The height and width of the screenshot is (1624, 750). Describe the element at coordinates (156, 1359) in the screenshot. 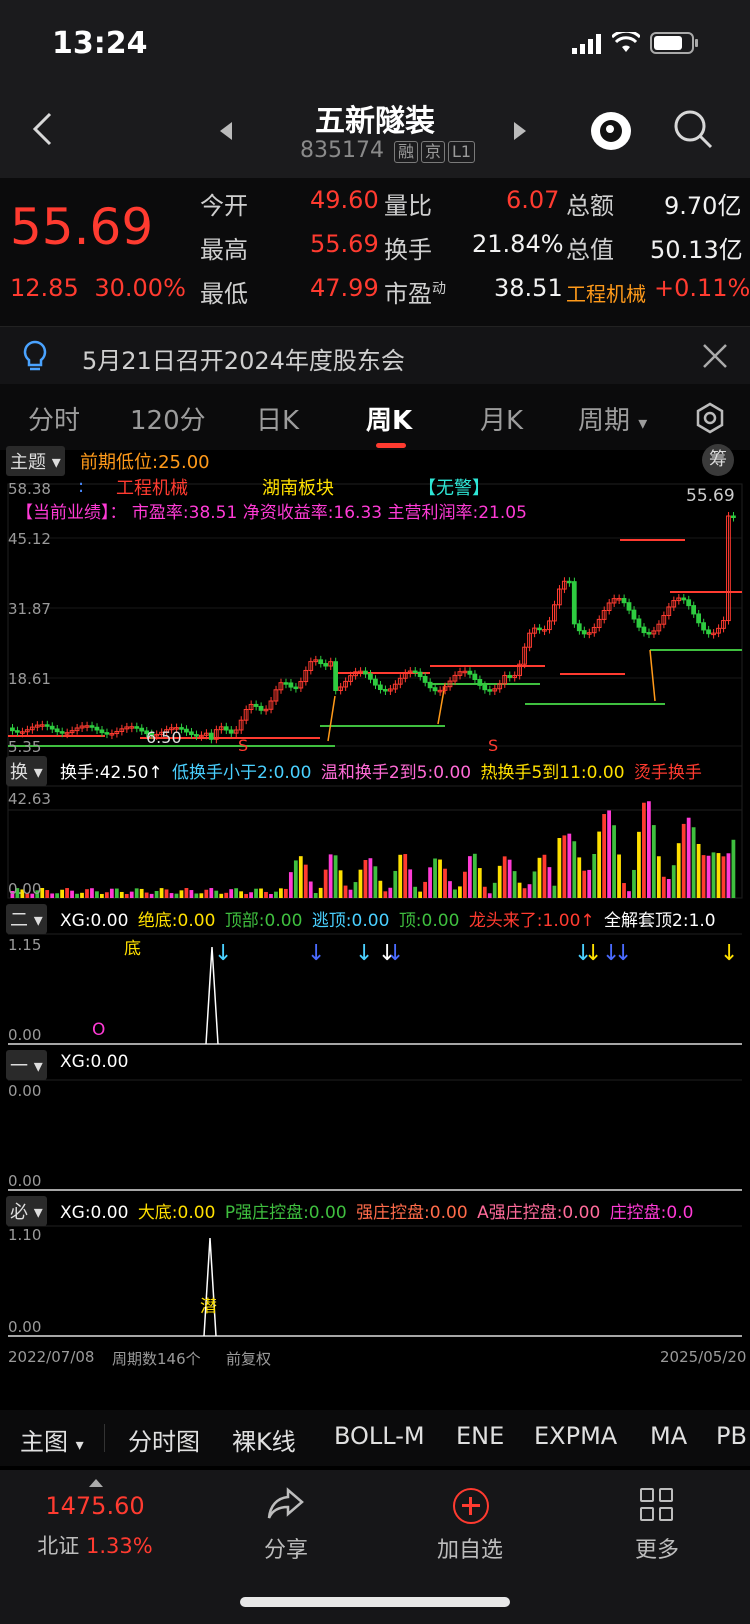

I see `axis-period-count: 周期数146个` at that location.